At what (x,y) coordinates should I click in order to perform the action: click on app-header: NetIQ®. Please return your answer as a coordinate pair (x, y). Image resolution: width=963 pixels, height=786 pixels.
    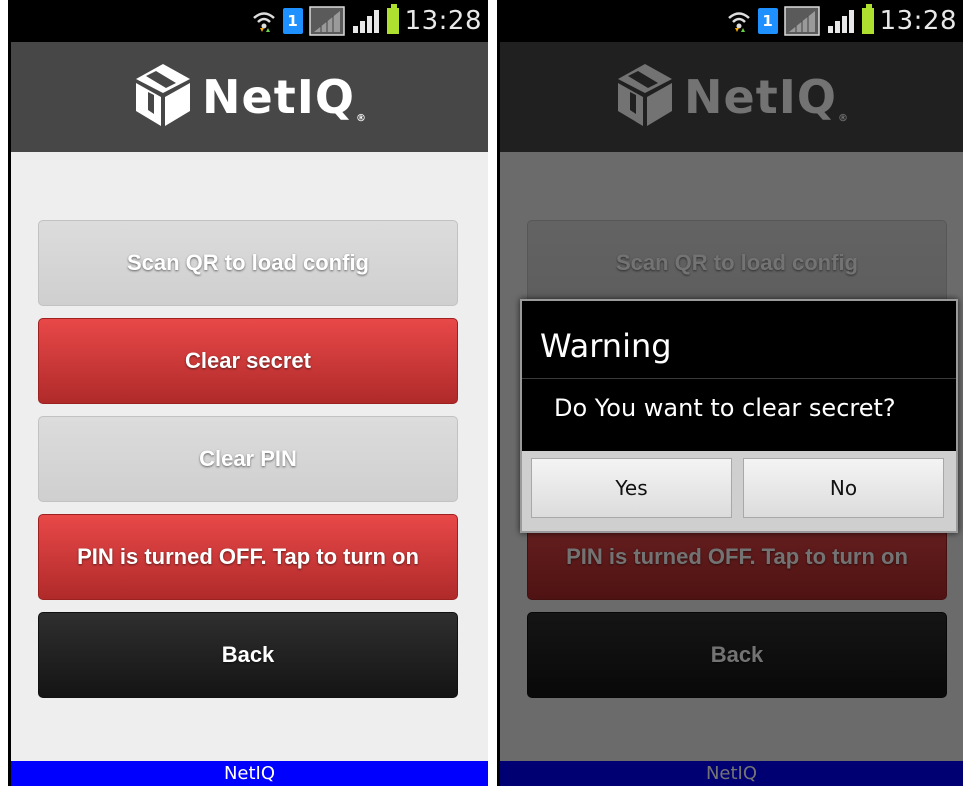
    Looking at the image, I should click on (249, 97).